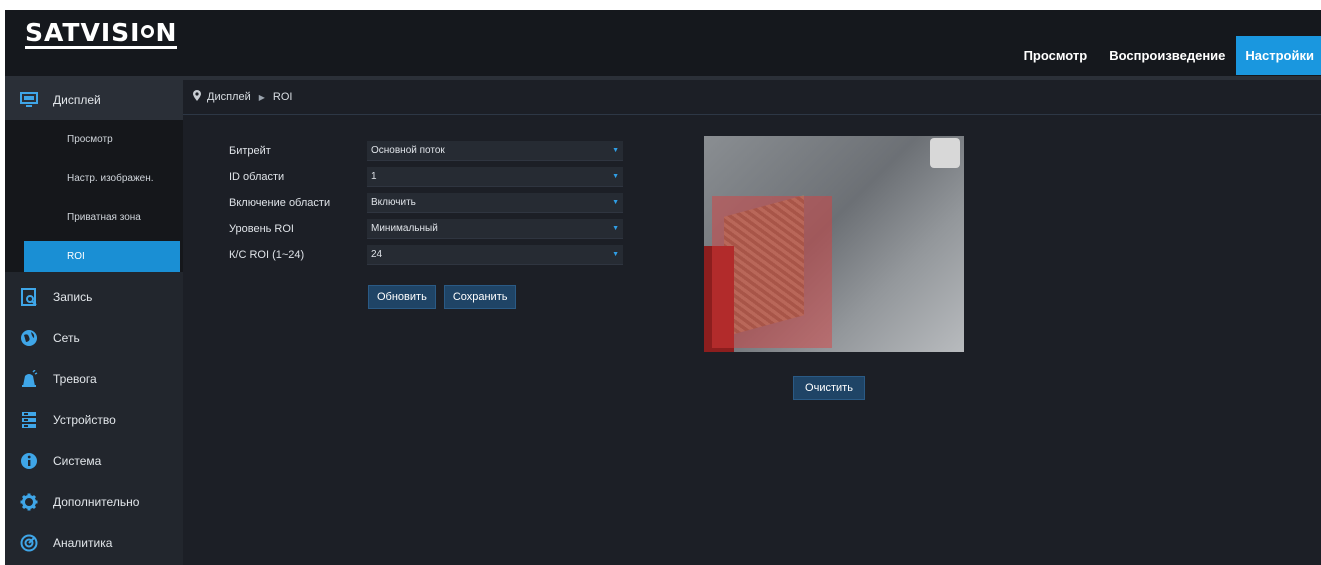 The image size is (1321, 565). I want to click on sidebar-item-label: Аналитика, so click(83, 542).